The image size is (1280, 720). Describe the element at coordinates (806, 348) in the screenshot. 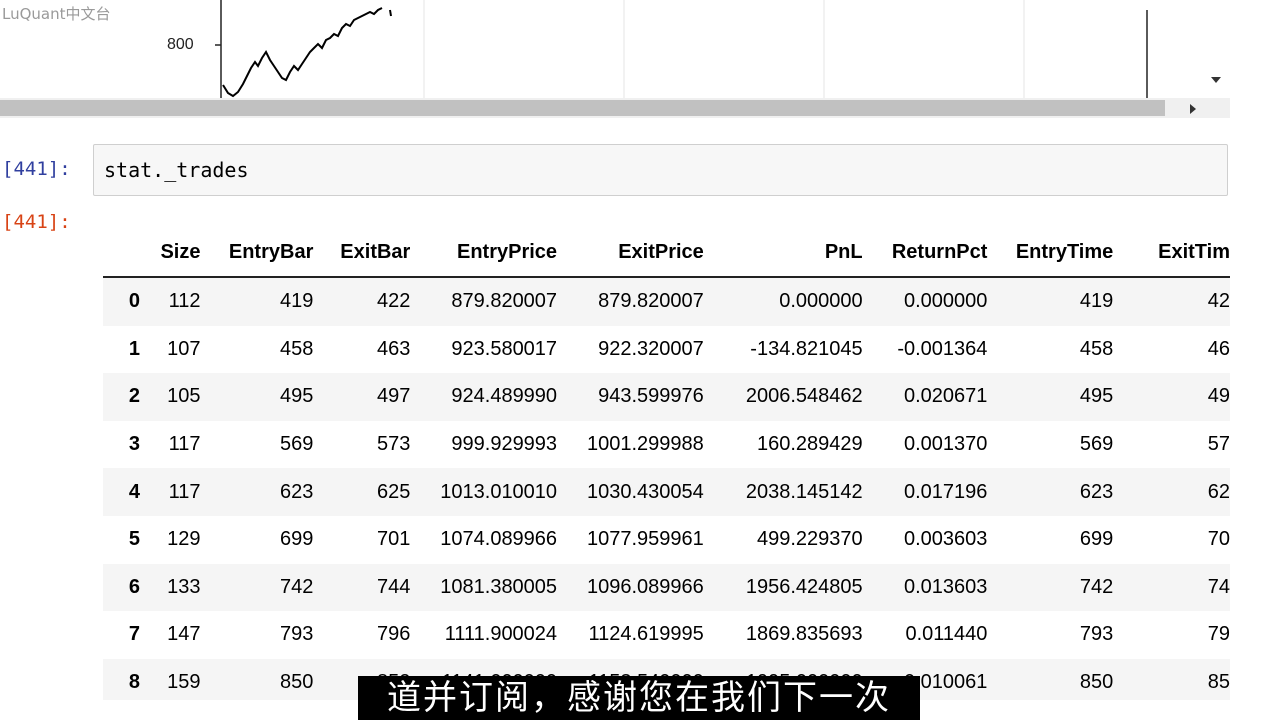

I see `table-cell: -134.821045` at that location.